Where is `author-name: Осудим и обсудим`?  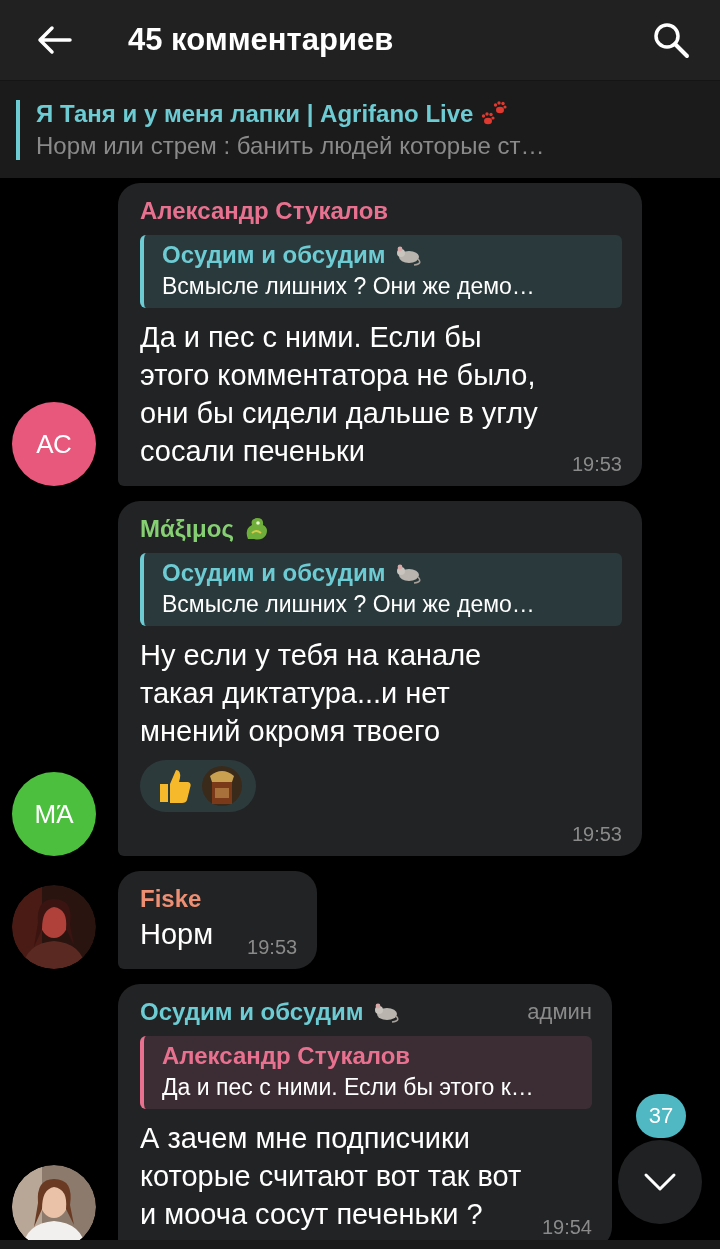
author-name: Осудим и обсудим is located at coordinates (252, 1012).